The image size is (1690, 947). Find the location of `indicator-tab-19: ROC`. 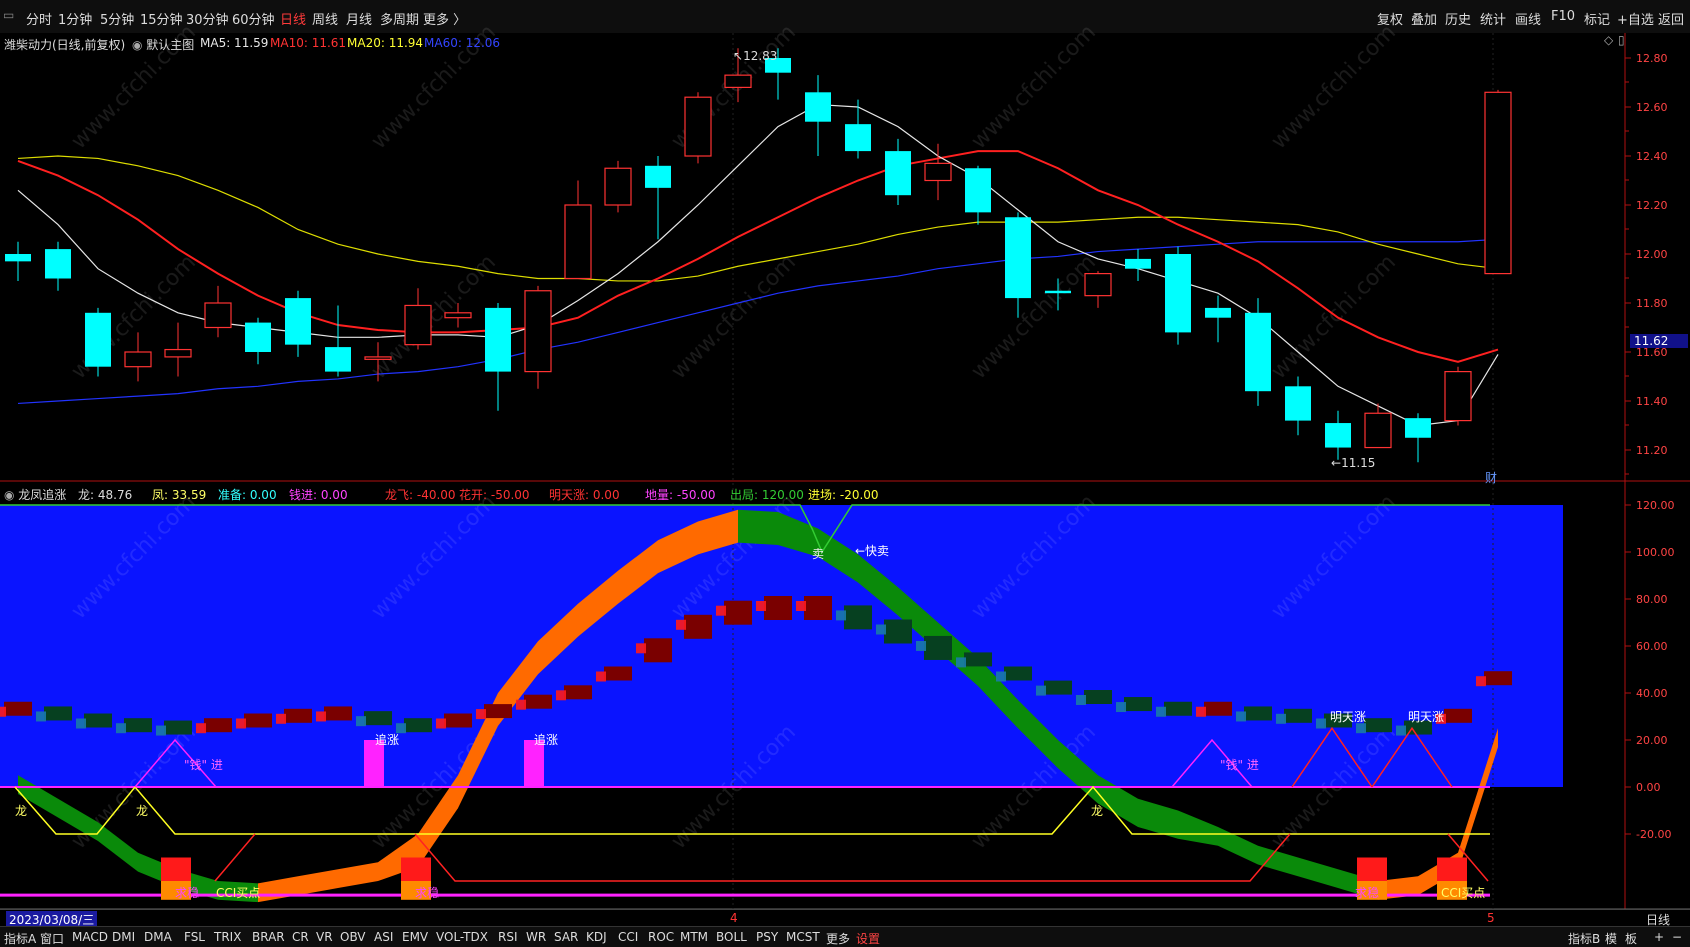

indicator-tab-19: ROC is located at coordinates (661, 937).